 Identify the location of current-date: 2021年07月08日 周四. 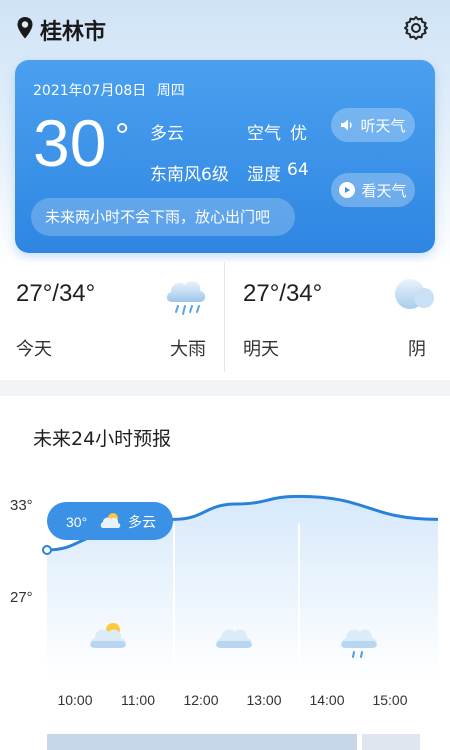
(109, 90).